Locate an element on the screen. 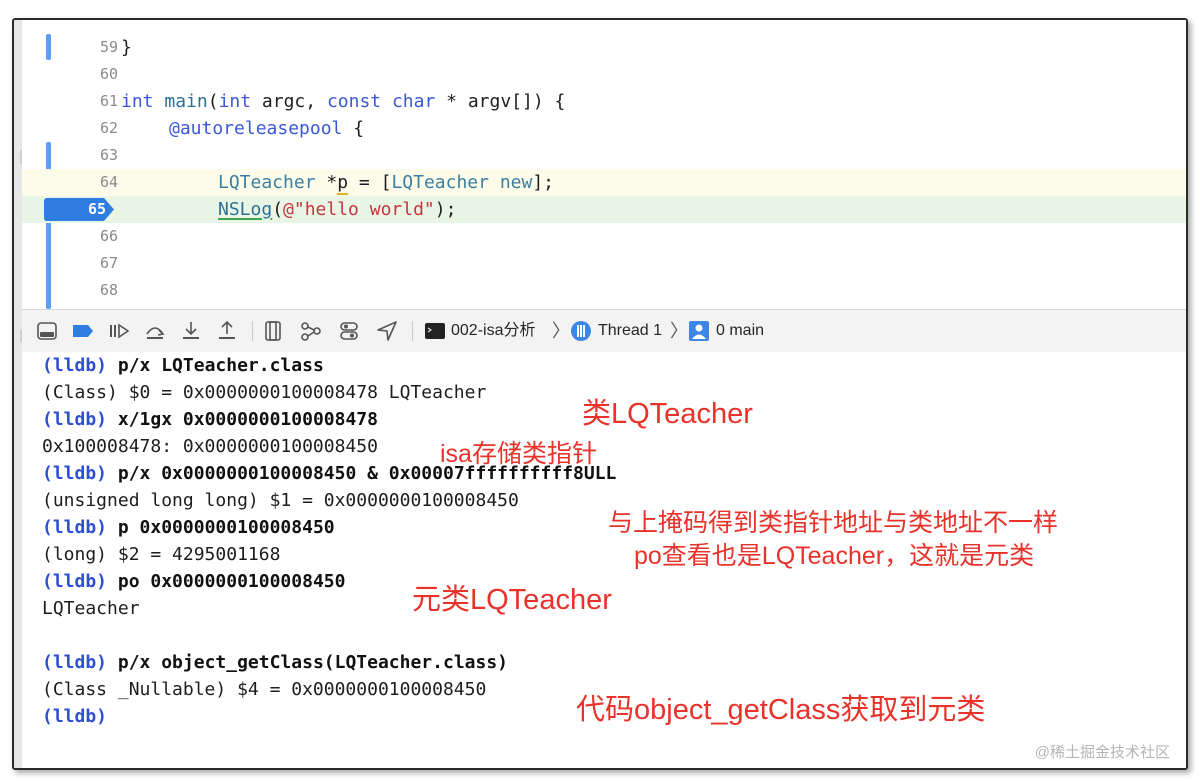 The width and height of the screenshot is (1200, 781). code-line-65: 65 NSLog(@"hello world"); is located at coordinates (604, 209).